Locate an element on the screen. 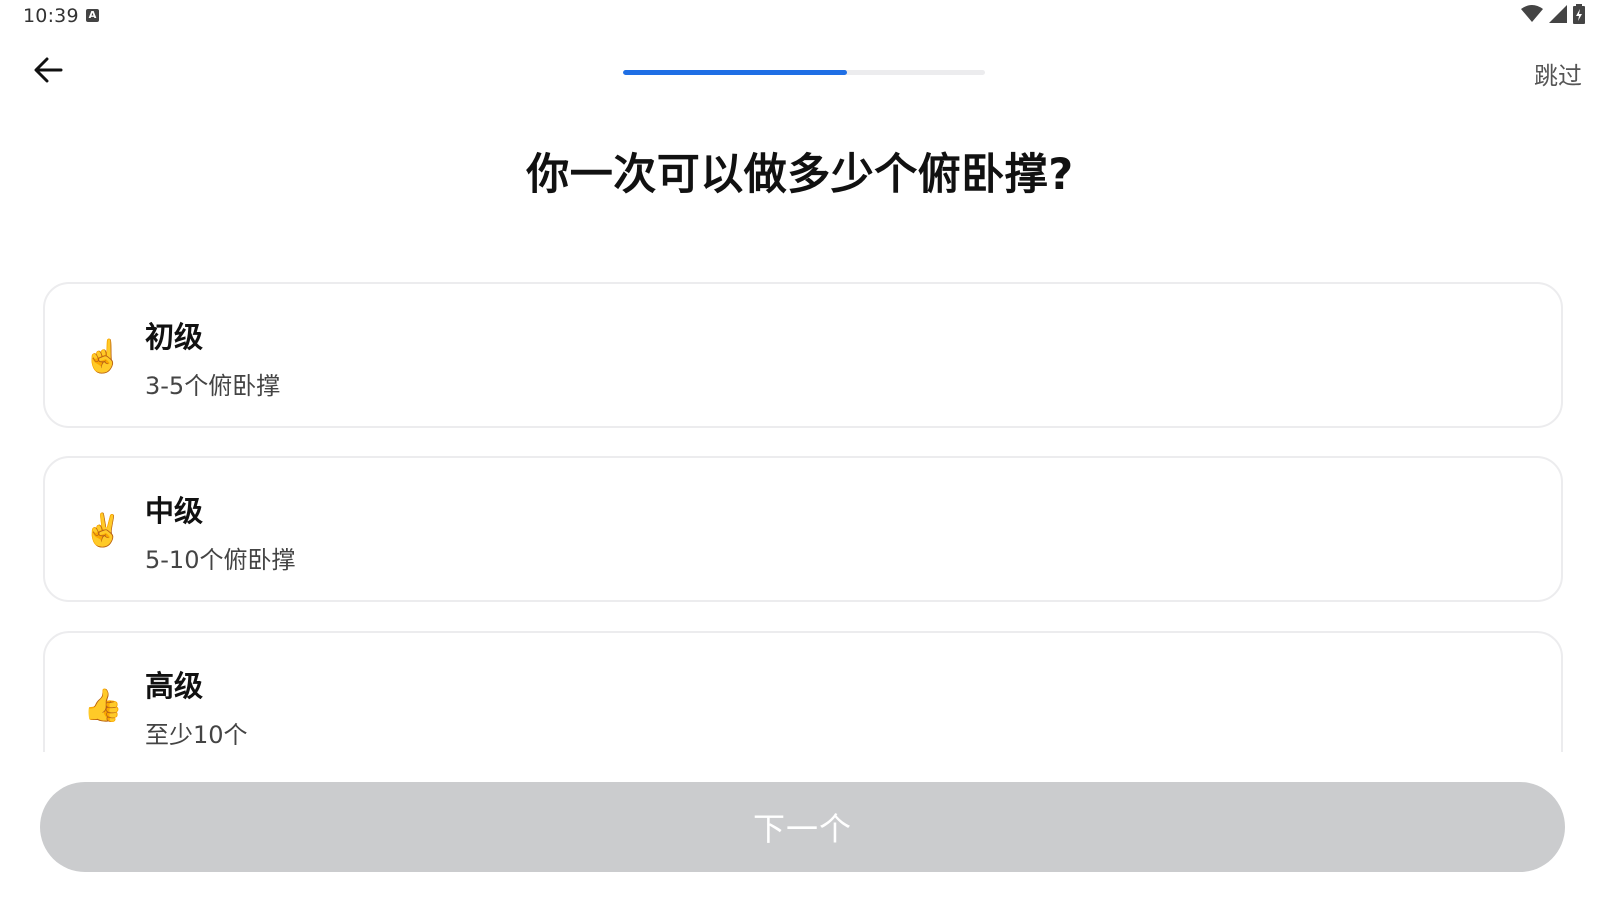 The image size is (1600, 900). wifi-icon is located at coordinates (1532, 16).